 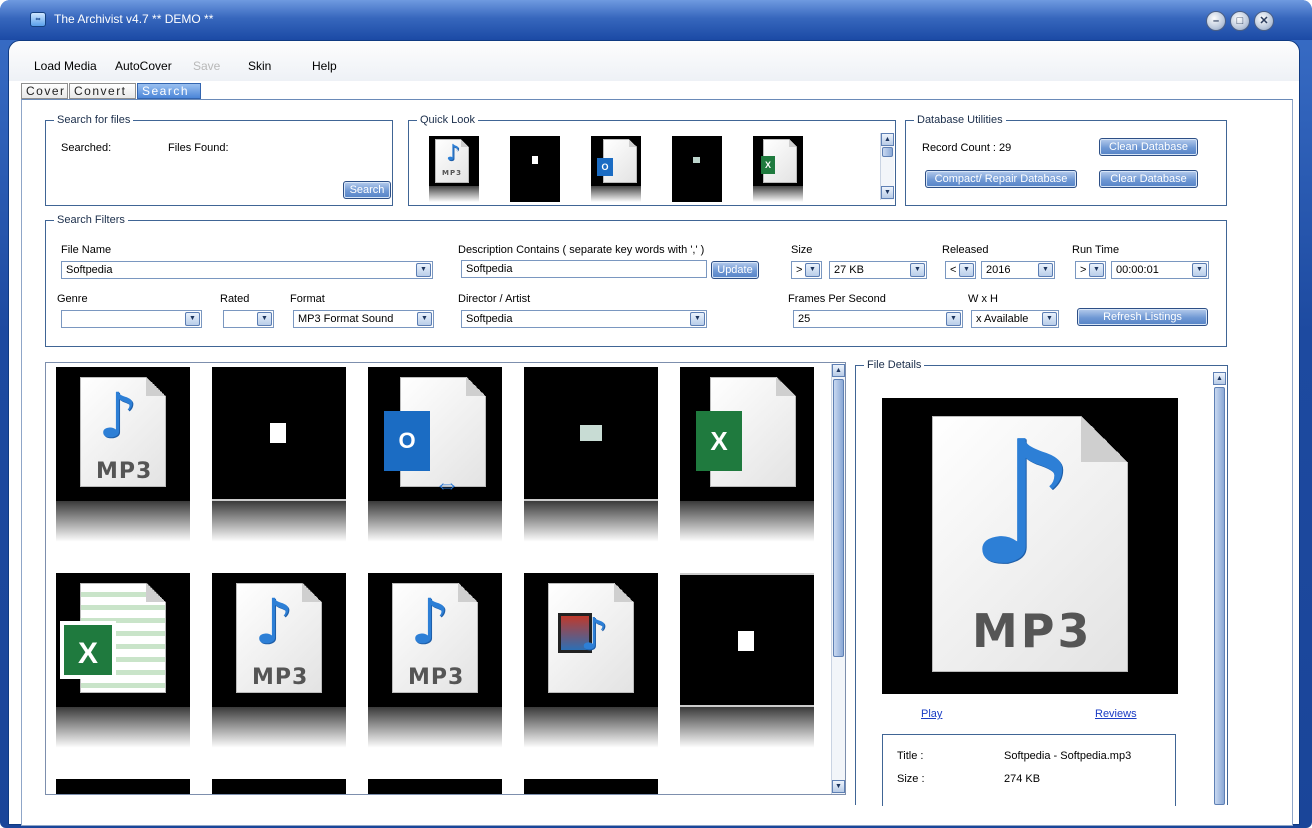 What do you see at coordinates (778, 169) in the screenshot?
I see `quick-look-item: X` at bounding box center [778, 169].